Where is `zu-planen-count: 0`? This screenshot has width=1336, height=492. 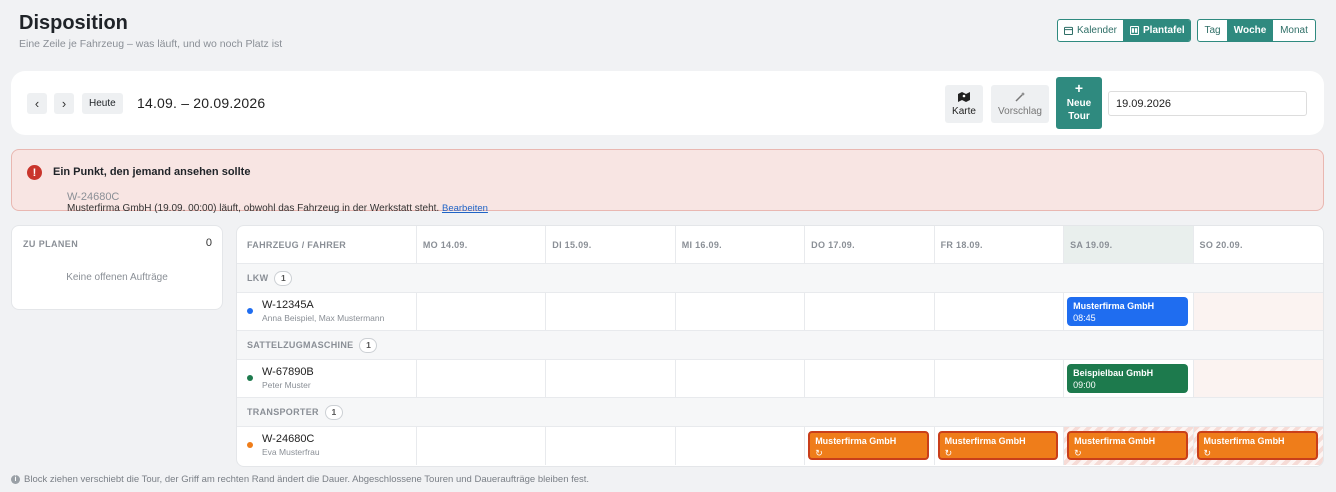
zu-planen-count: 0 is located at coordinates (208, 243).